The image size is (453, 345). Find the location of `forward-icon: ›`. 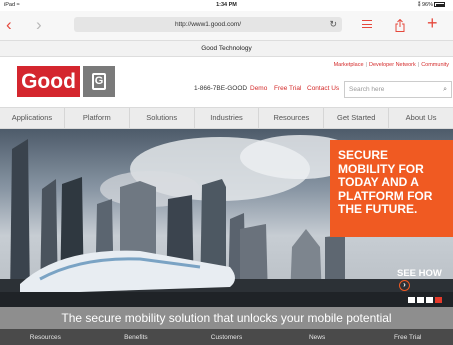

forward-icon: › is located at coordinates (39, 24).